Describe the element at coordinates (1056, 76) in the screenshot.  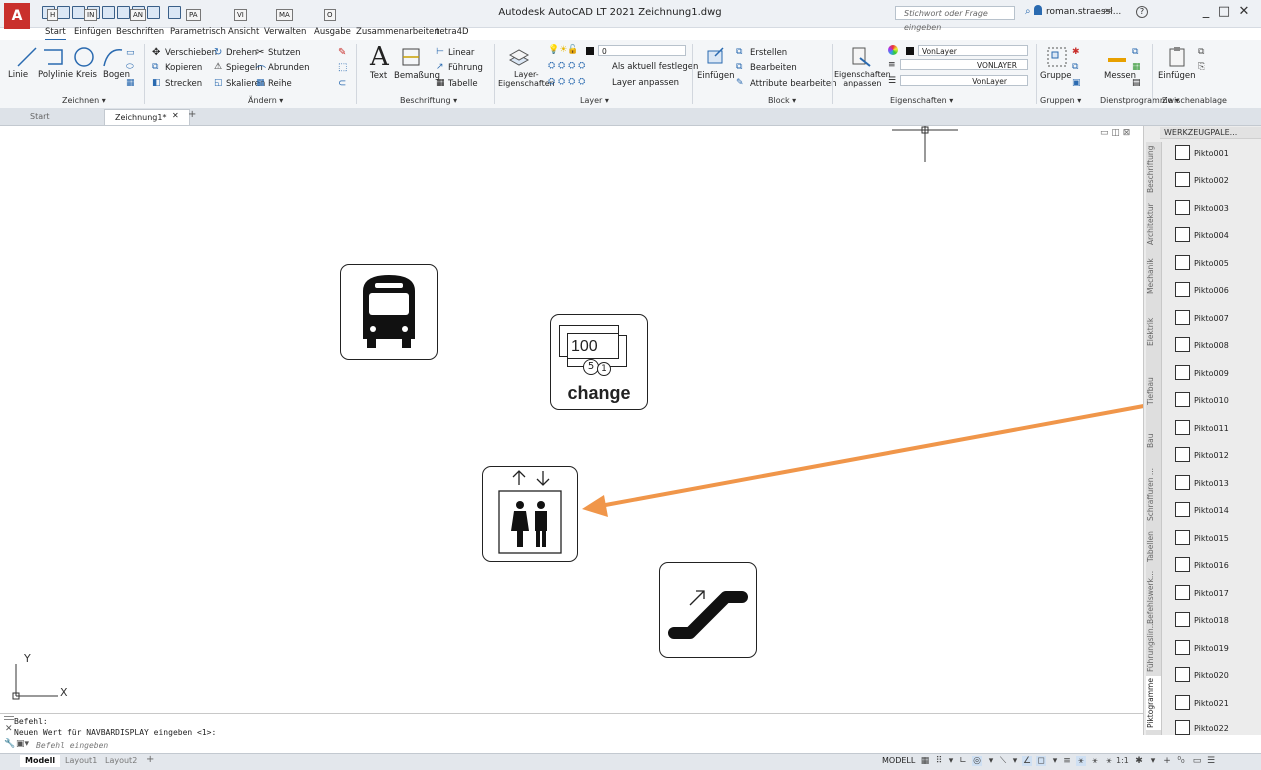
I see `group-button: Gruppe` at that location.